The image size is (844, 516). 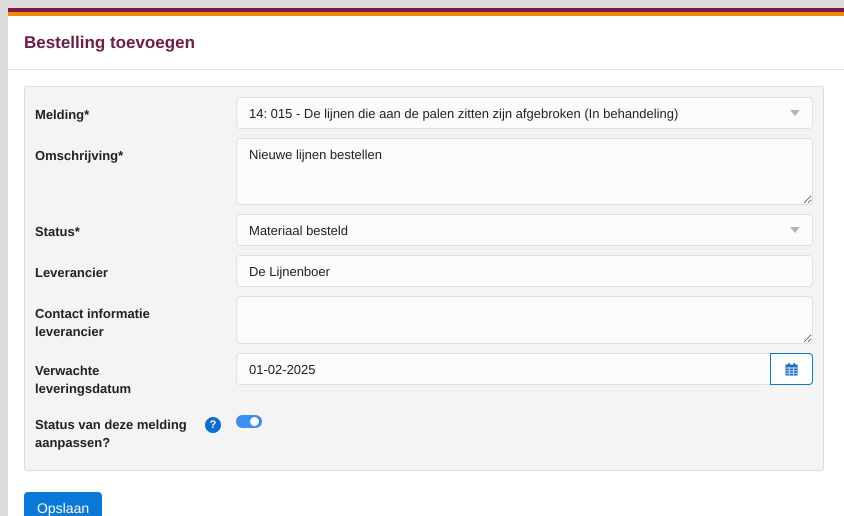 What do you see at coordinates (71, 273) in the screenshot?
I see `field-label: Leverancier` at bounding box center [71, 273].